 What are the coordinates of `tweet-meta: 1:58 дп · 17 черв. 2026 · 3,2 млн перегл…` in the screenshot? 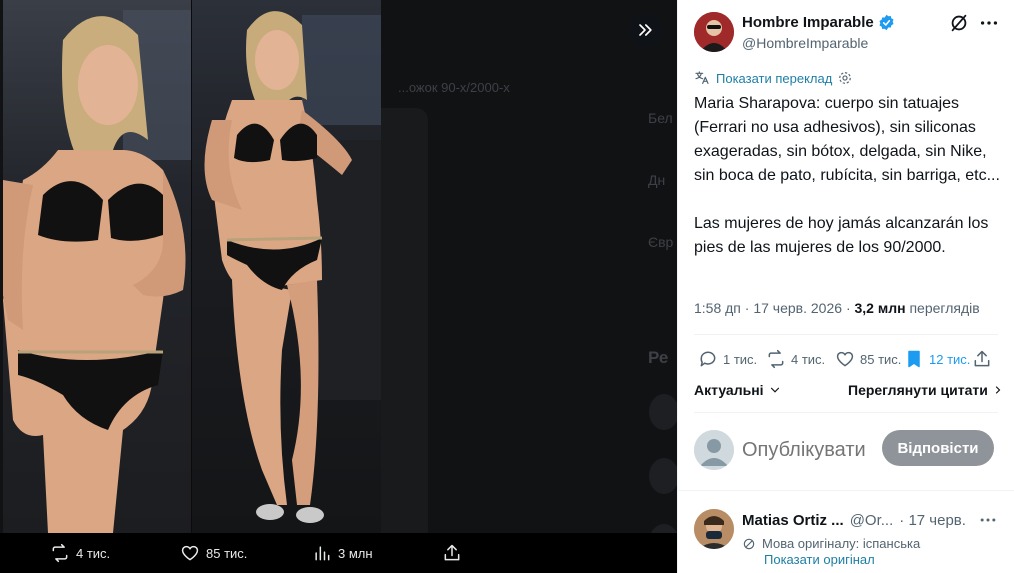 It's located at (837, 308).